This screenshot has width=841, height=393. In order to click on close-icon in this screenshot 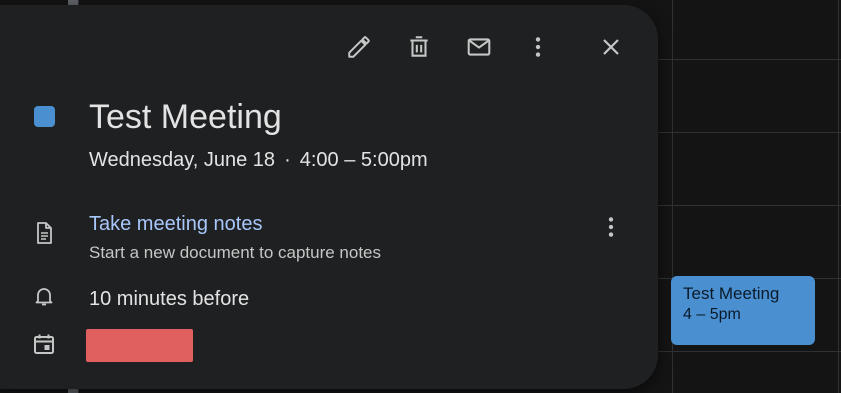, I will do `click(611, 47)`.